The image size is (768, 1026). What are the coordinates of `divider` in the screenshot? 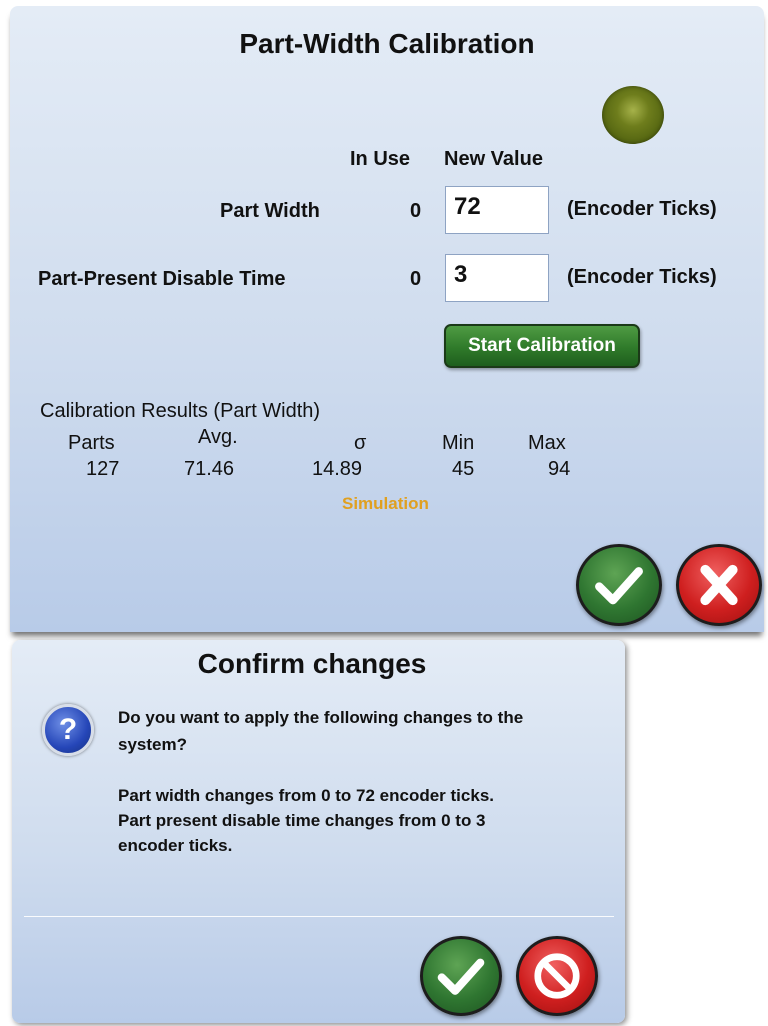 It's located at (319, 916).